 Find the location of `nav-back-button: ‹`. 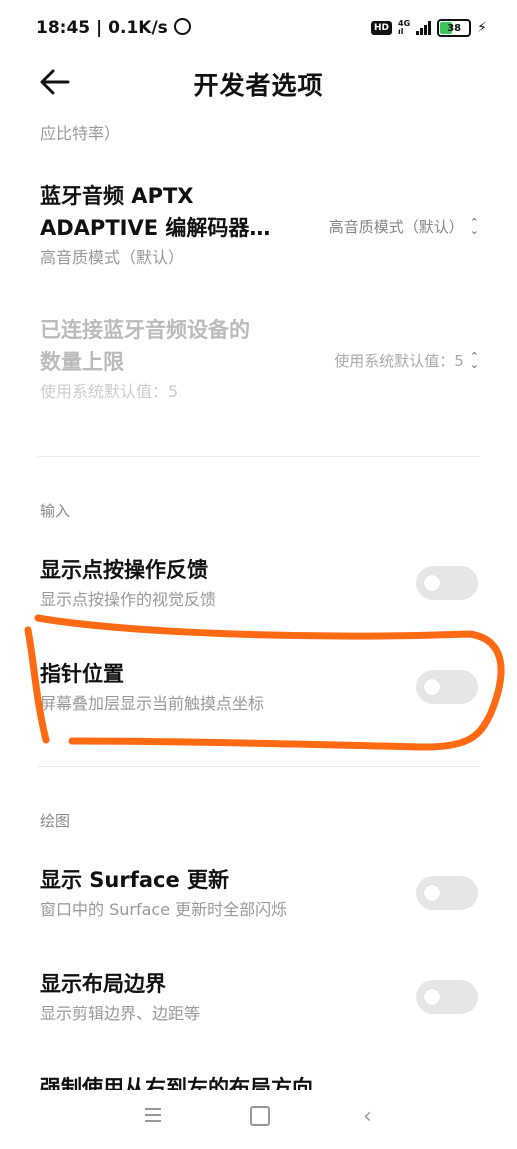

nav-back-button: ‹ is located at coordinates (367, 1116).